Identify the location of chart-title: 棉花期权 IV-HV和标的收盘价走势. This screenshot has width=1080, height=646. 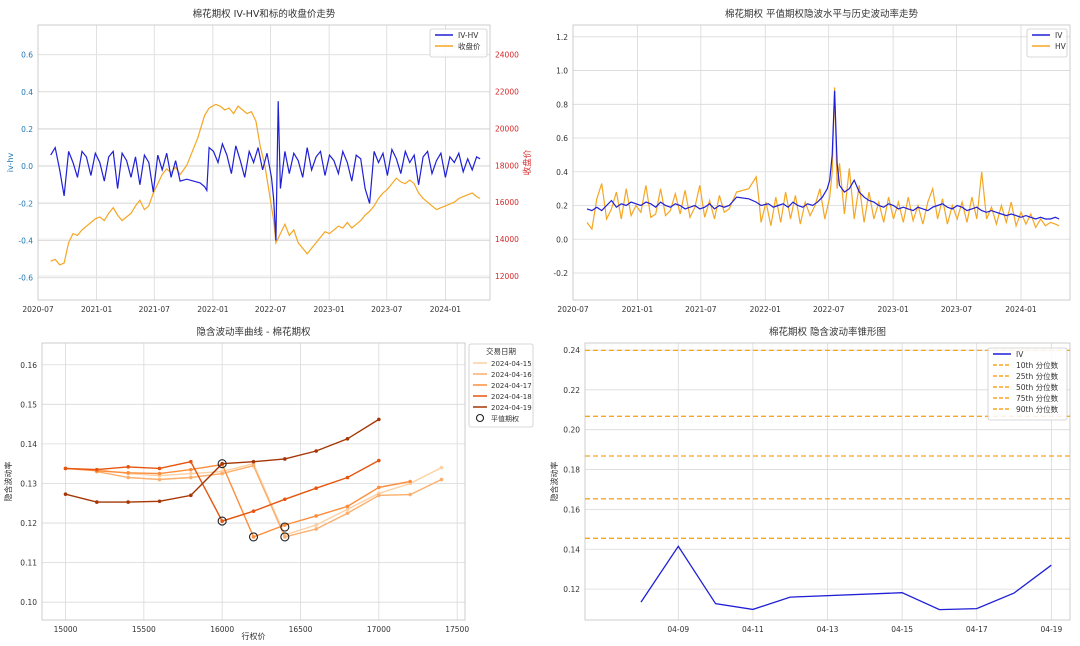
(264, 14).